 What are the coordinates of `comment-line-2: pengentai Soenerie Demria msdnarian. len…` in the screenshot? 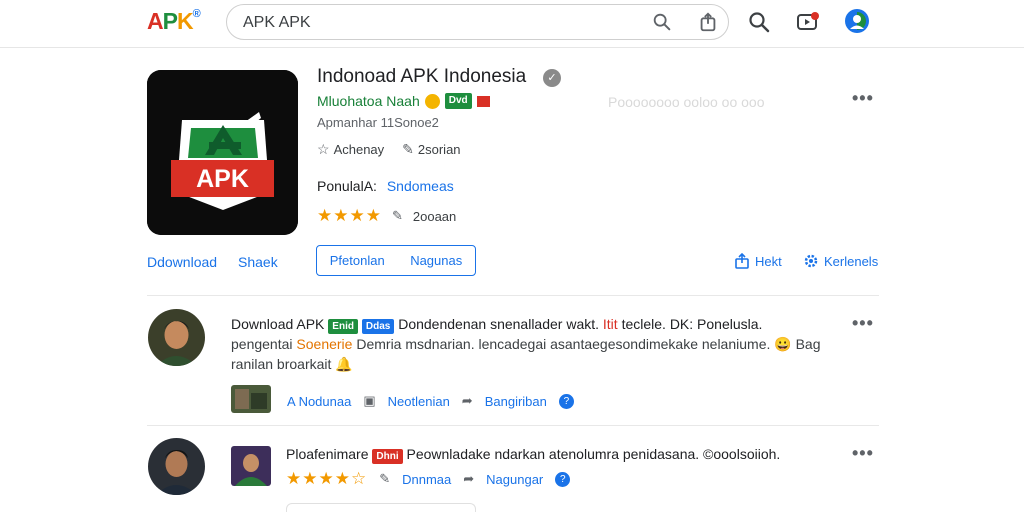 It's located at (526, 344).